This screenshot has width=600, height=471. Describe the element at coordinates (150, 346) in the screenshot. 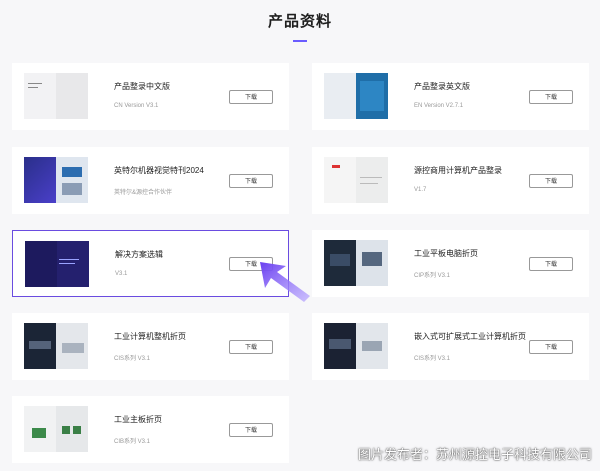

I see `card-industrial-pc: 工业计算机整机折页 CIS系列 V3.1 下载` at that location.